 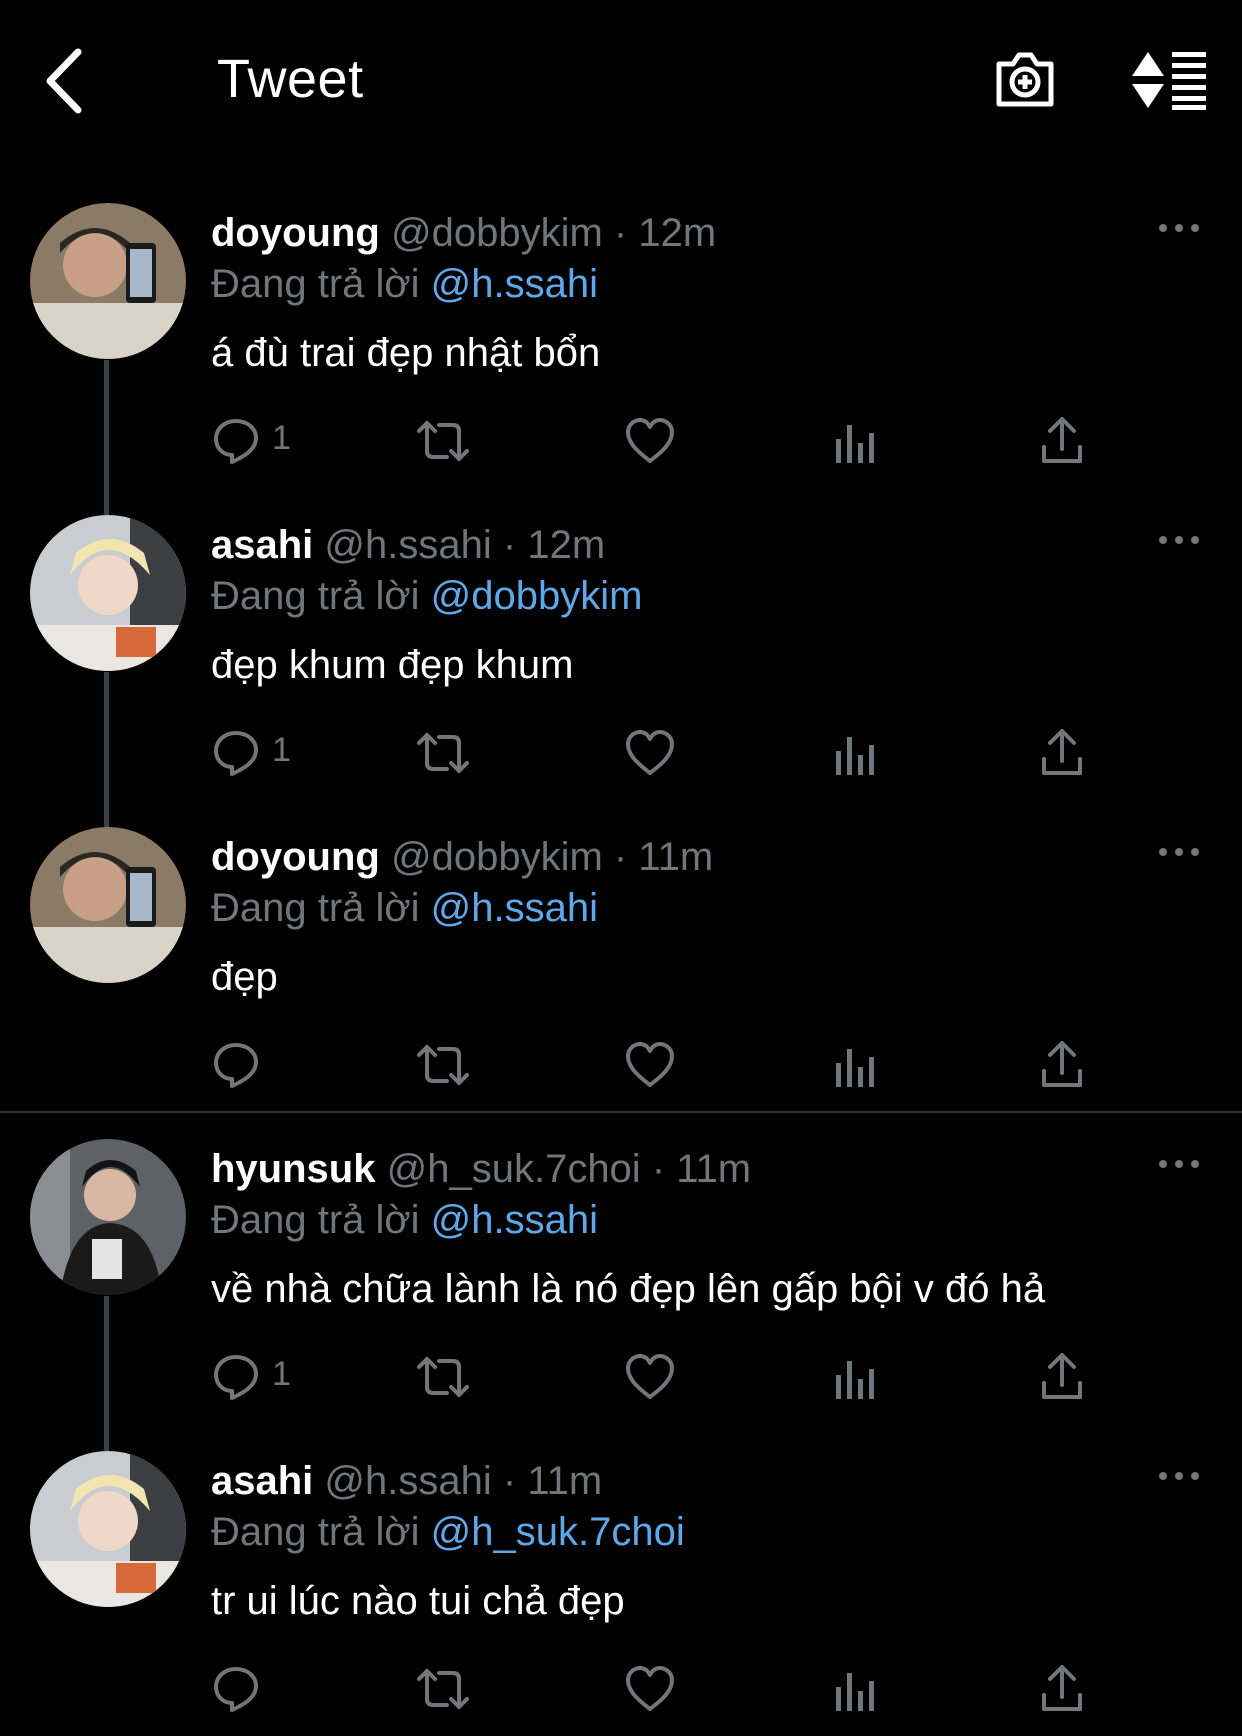 What do you see at coordinates (558, 1532) in the screenshot?
I see `mention-link: @h_suk.7choi` at bounding box center [558, 1532].